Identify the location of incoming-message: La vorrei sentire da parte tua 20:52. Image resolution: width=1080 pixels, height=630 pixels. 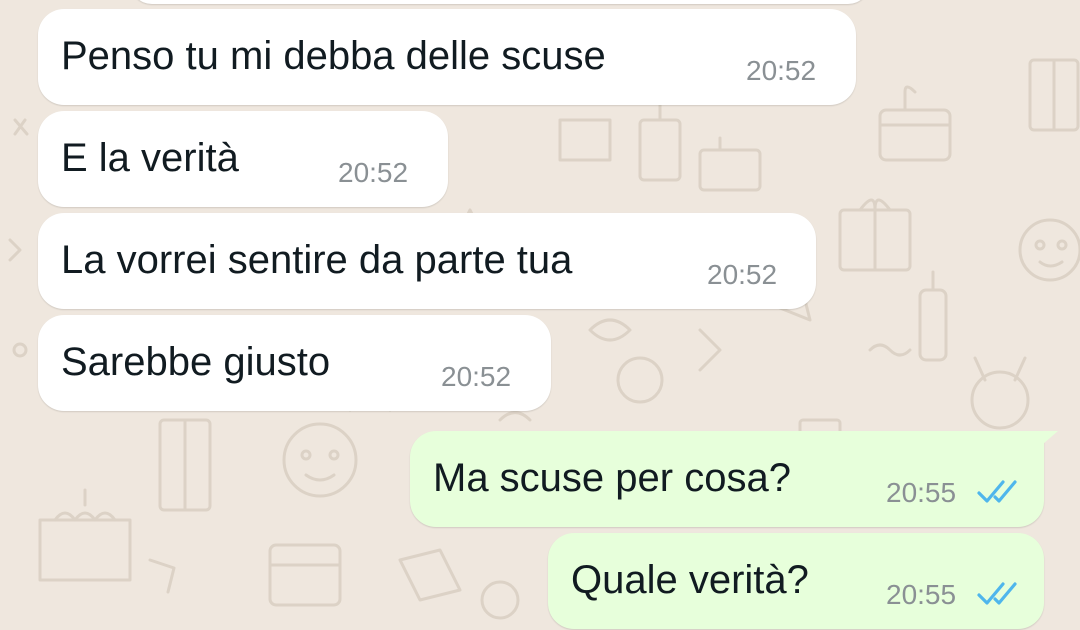
(427, 261).